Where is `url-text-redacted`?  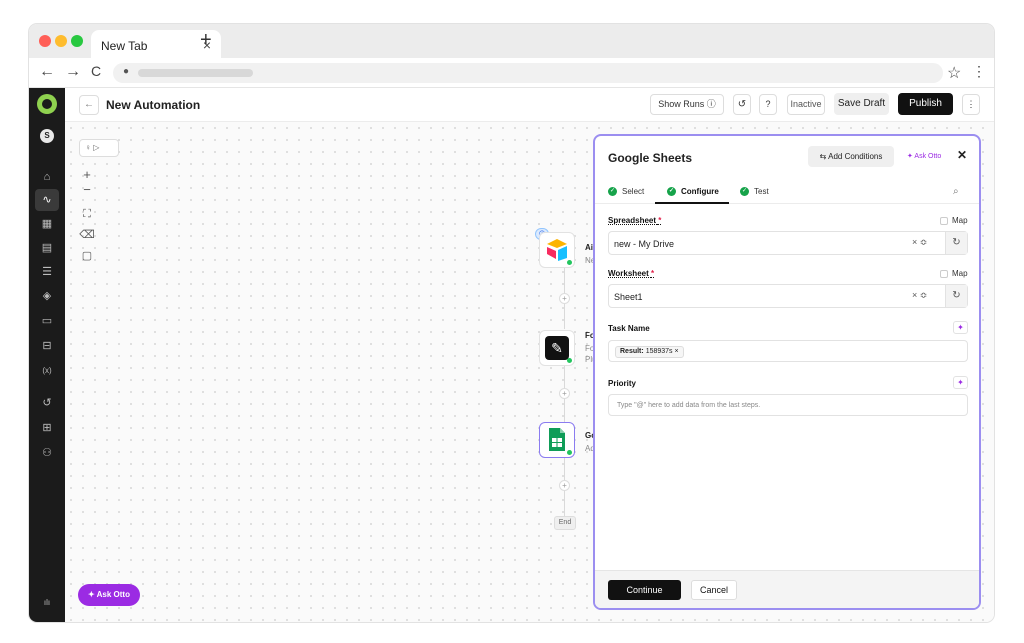
url-text-redacted is located at coordinates (195, 73).